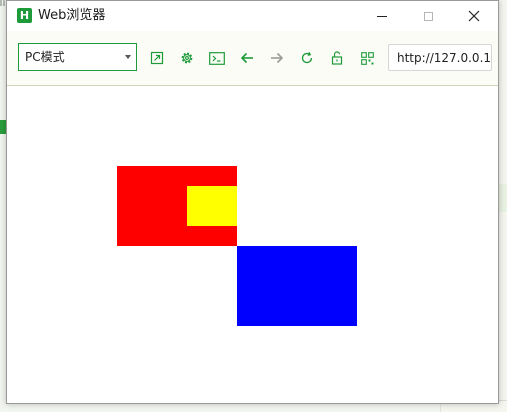  Describe the element at coordinates (45, 57) in the screenshot. I see `mode-select-value: PC模式` at that location.